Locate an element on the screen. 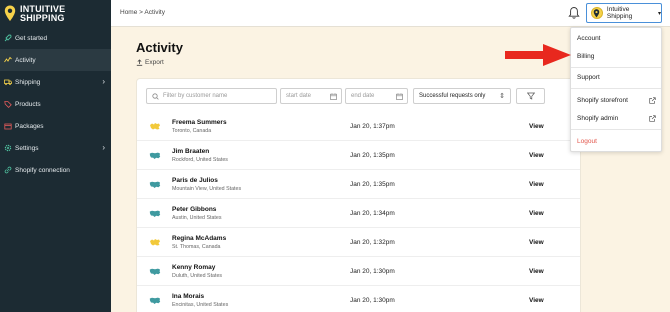  search-input: Filter by customer name is located at coordinates (211, 96).